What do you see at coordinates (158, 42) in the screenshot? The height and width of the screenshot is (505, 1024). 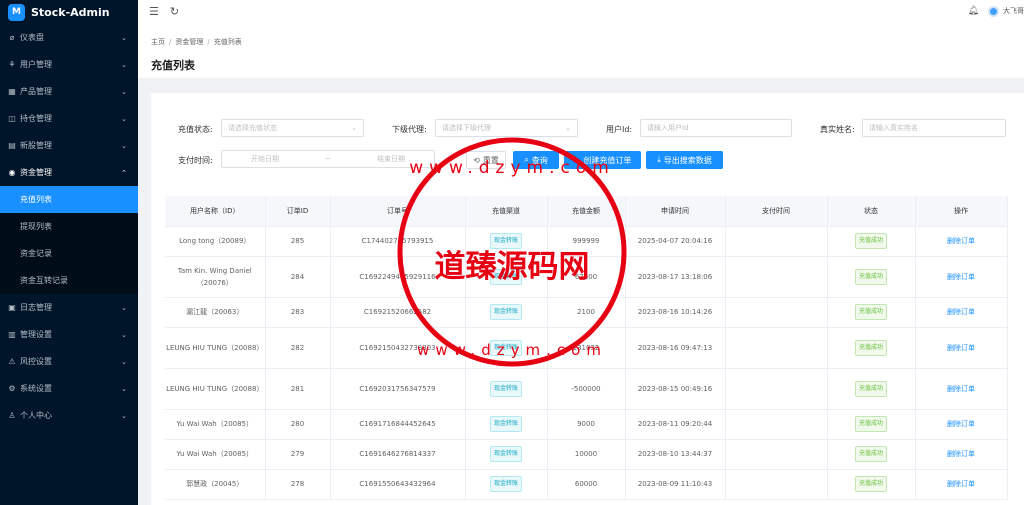 I see `breadcrumb-home: 主页` at bounding box center [158, 42].